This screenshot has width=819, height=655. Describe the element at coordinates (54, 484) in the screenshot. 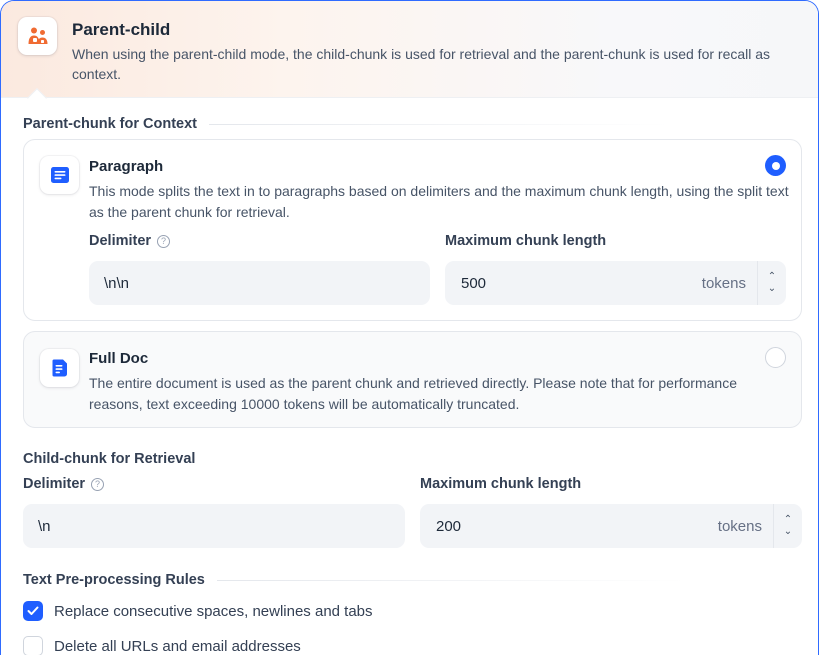

I see `child-delimiter-label-text: Delimiter` at that location.